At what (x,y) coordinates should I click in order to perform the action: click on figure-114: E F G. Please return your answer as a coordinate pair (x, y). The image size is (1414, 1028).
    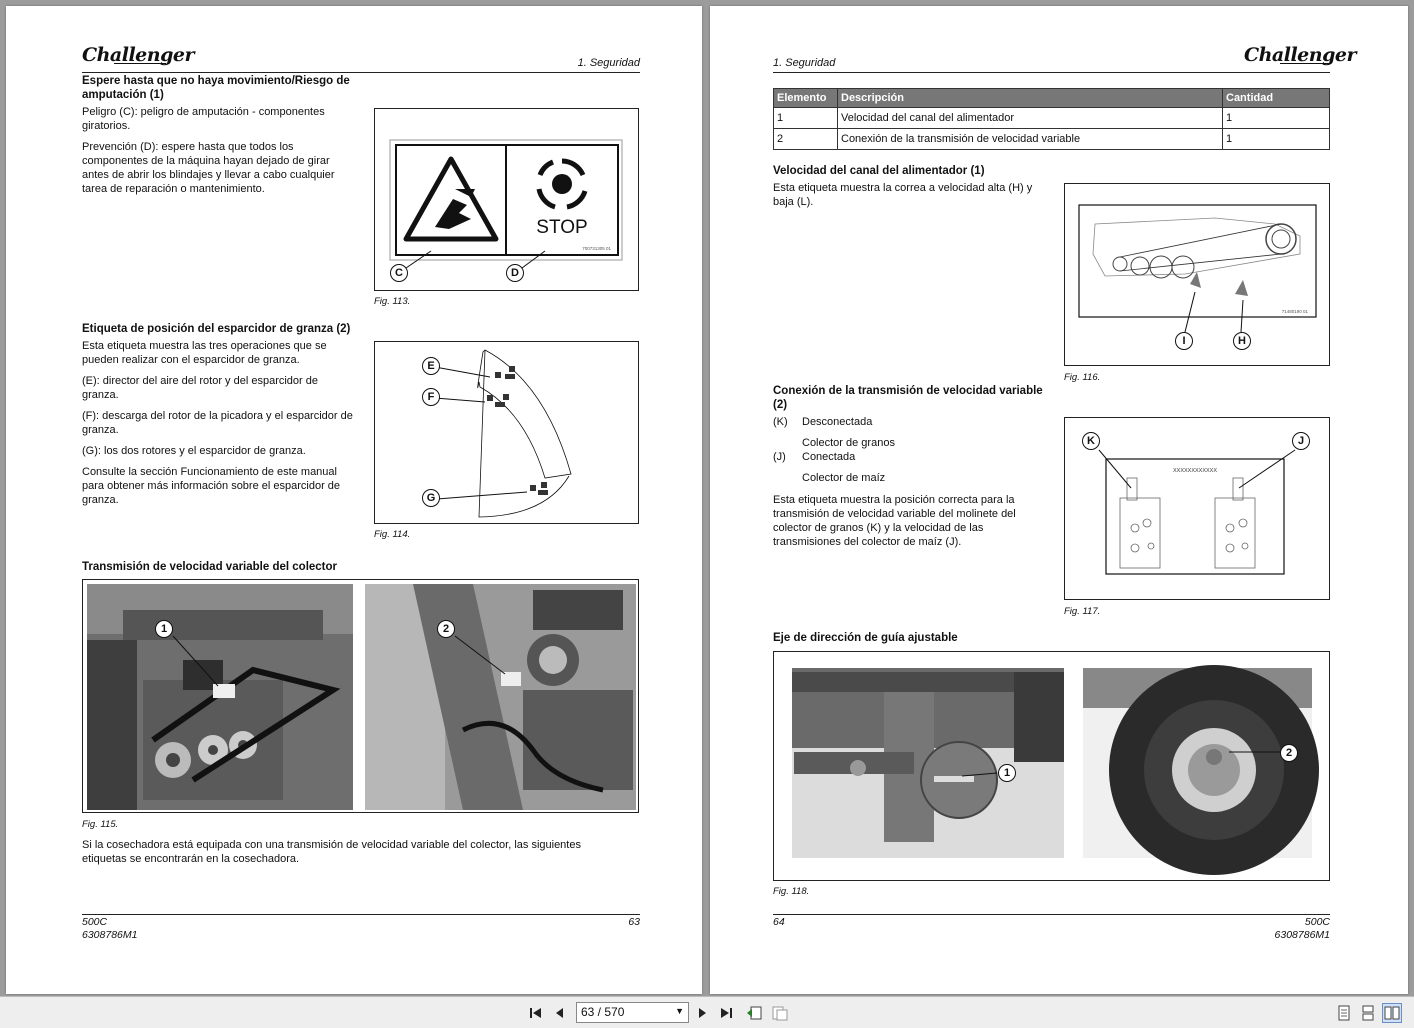
    Looking at the image, I should click on (506, 432).